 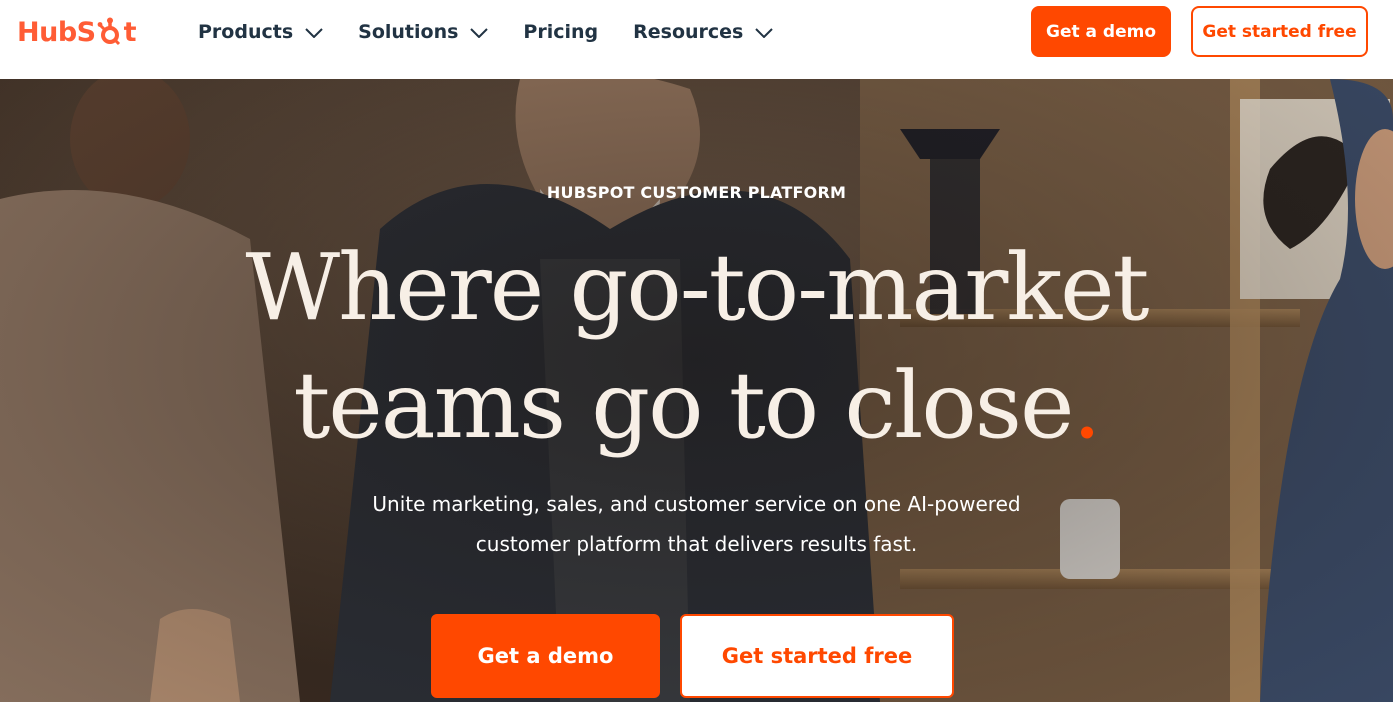 What do you see at coordinates (688, 32) in the screenshot?
I see `nav-resources-label: Resources` at bounding box center [688, 32].